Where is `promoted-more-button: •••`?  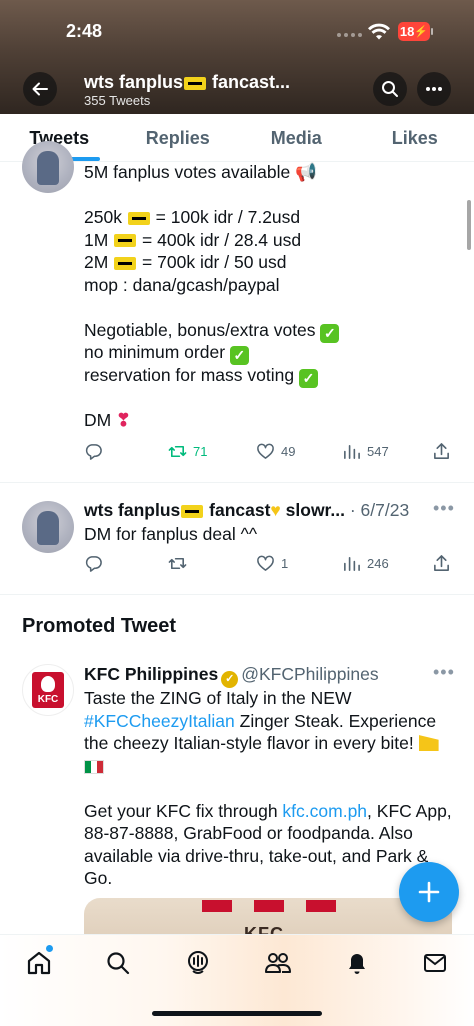 promoted-more-button: ••• is located at coordinates (444, 672).